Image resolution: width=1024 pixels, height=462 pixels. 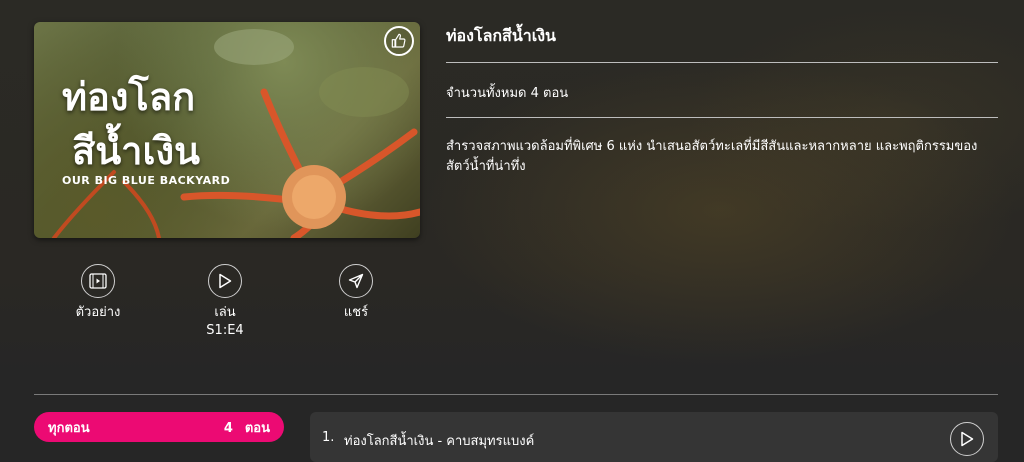 I want to click on episode-row: 1. ท่องโลกสีน้ำเงิน - คาบสมุทรแบงค์, so click(x=654, y=437).